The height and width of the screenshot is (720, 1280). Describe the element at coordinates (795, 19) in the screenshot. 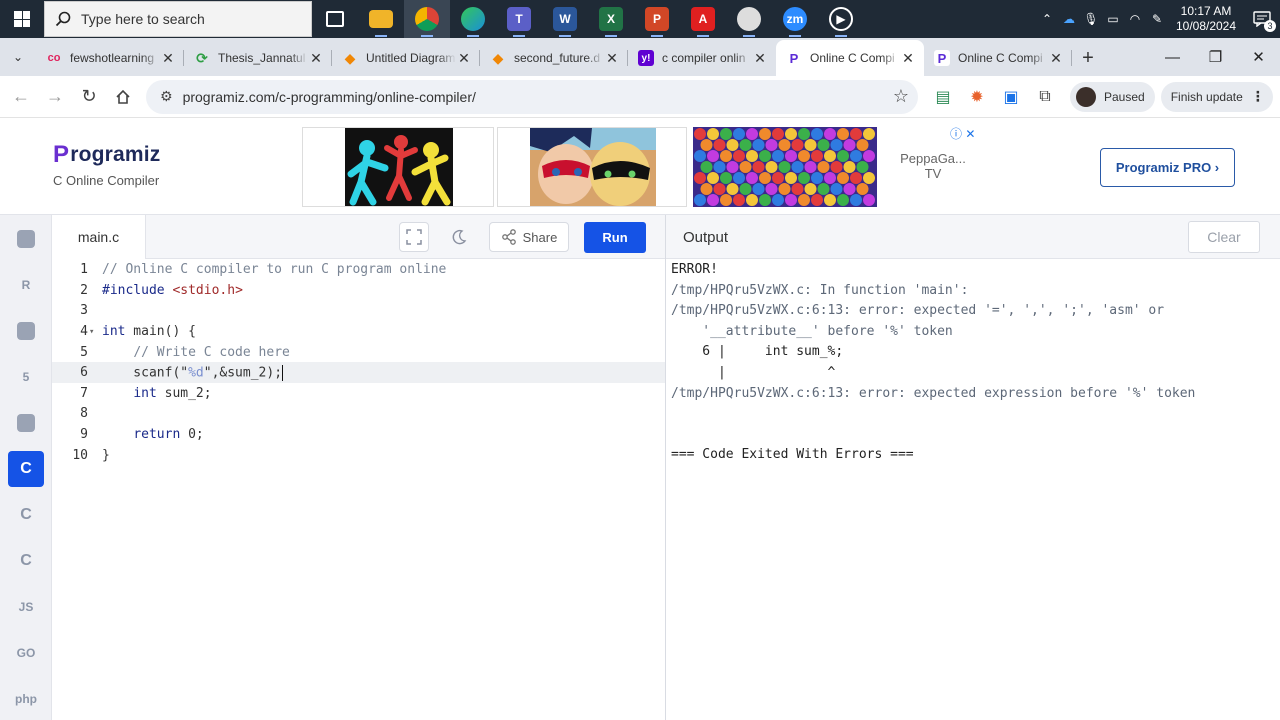

I see `taskbar-app-zoom: zm` at that location.